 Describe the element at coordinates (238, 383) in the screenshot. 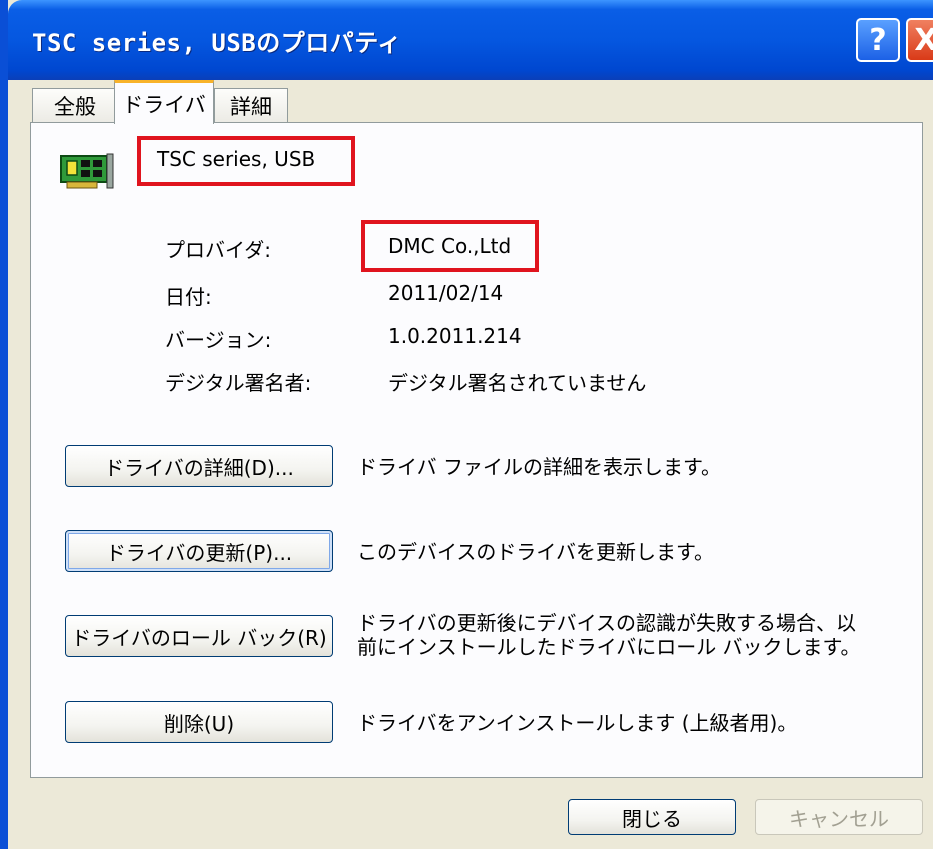

I see `signer-label: デジタル署名者:` at that location.